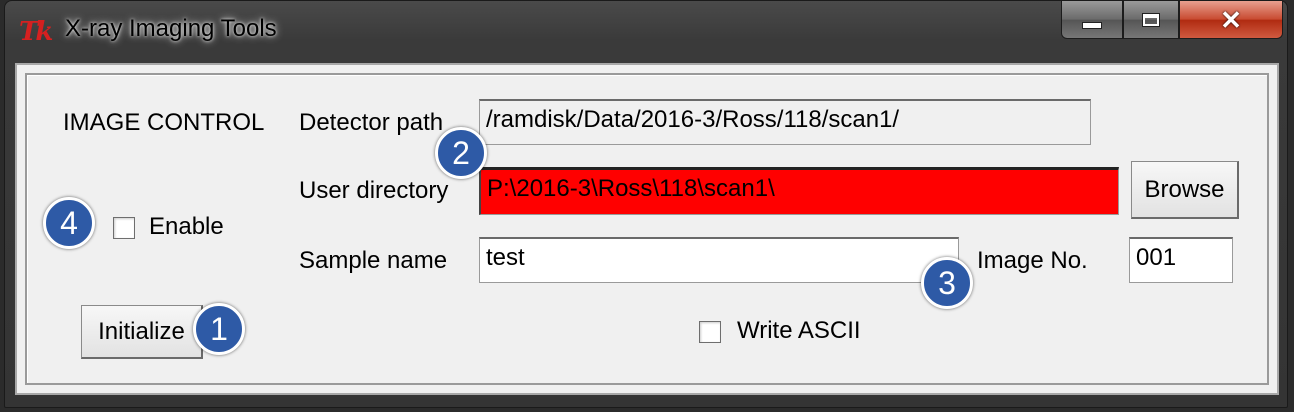  I want to click on badge-3-number: 3, so click(947, 282).